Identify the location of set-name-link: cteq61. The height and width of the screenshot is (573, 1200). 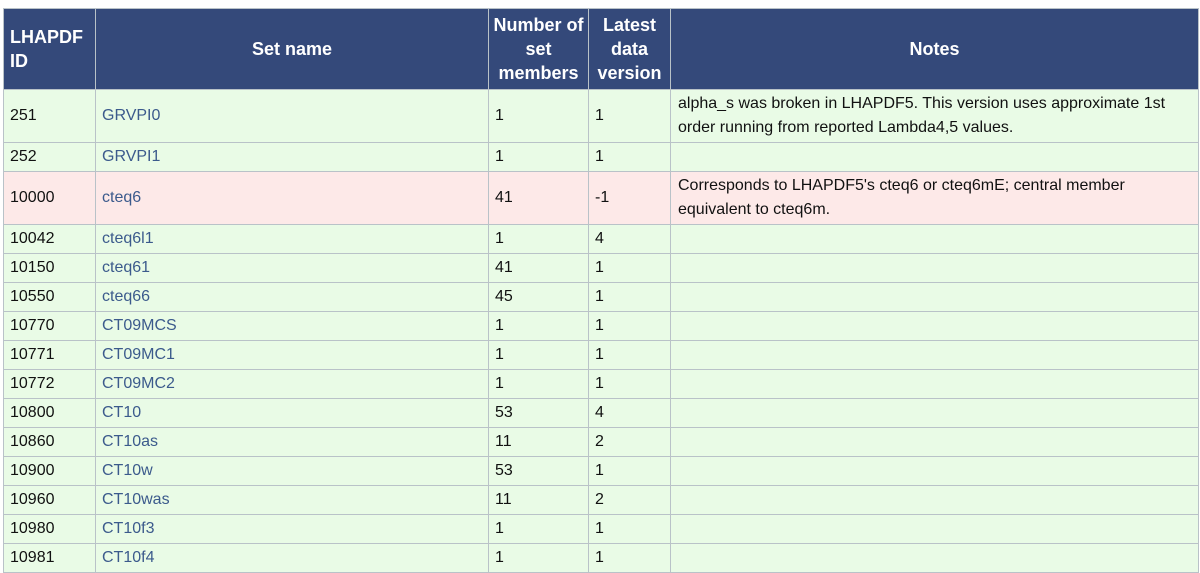
(126, 267).